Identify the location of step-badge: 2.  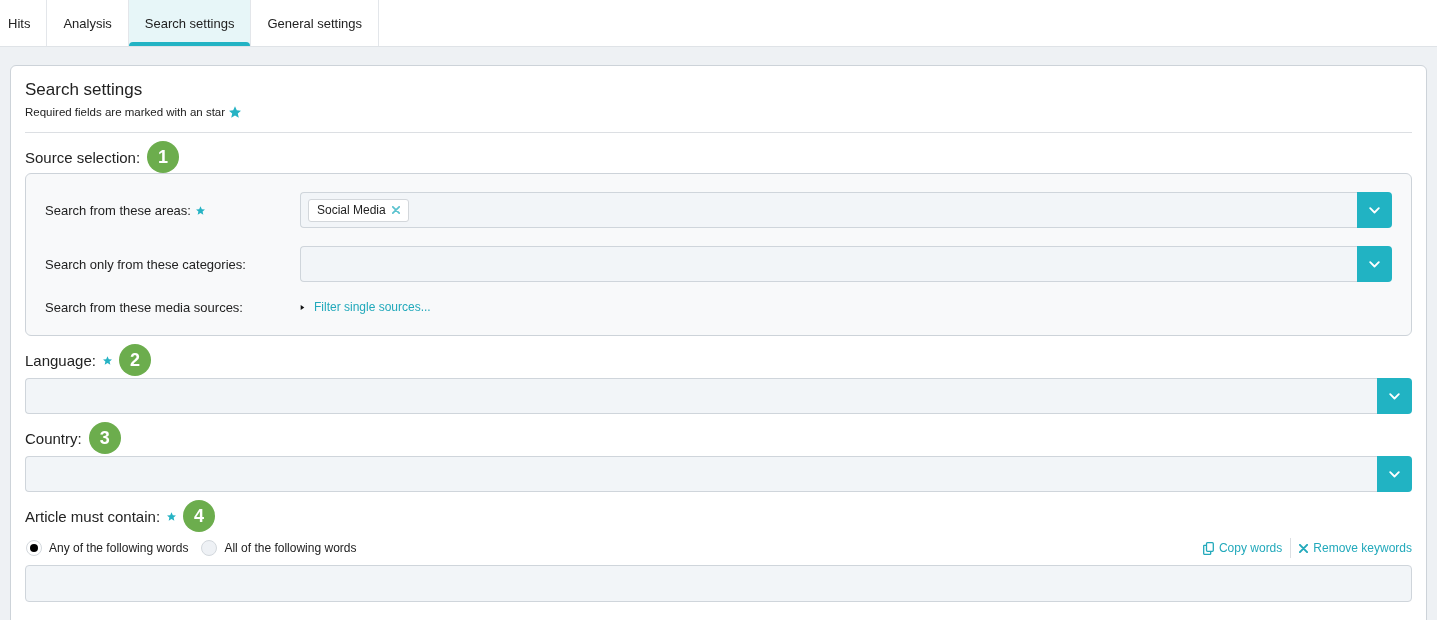
(134, 360).